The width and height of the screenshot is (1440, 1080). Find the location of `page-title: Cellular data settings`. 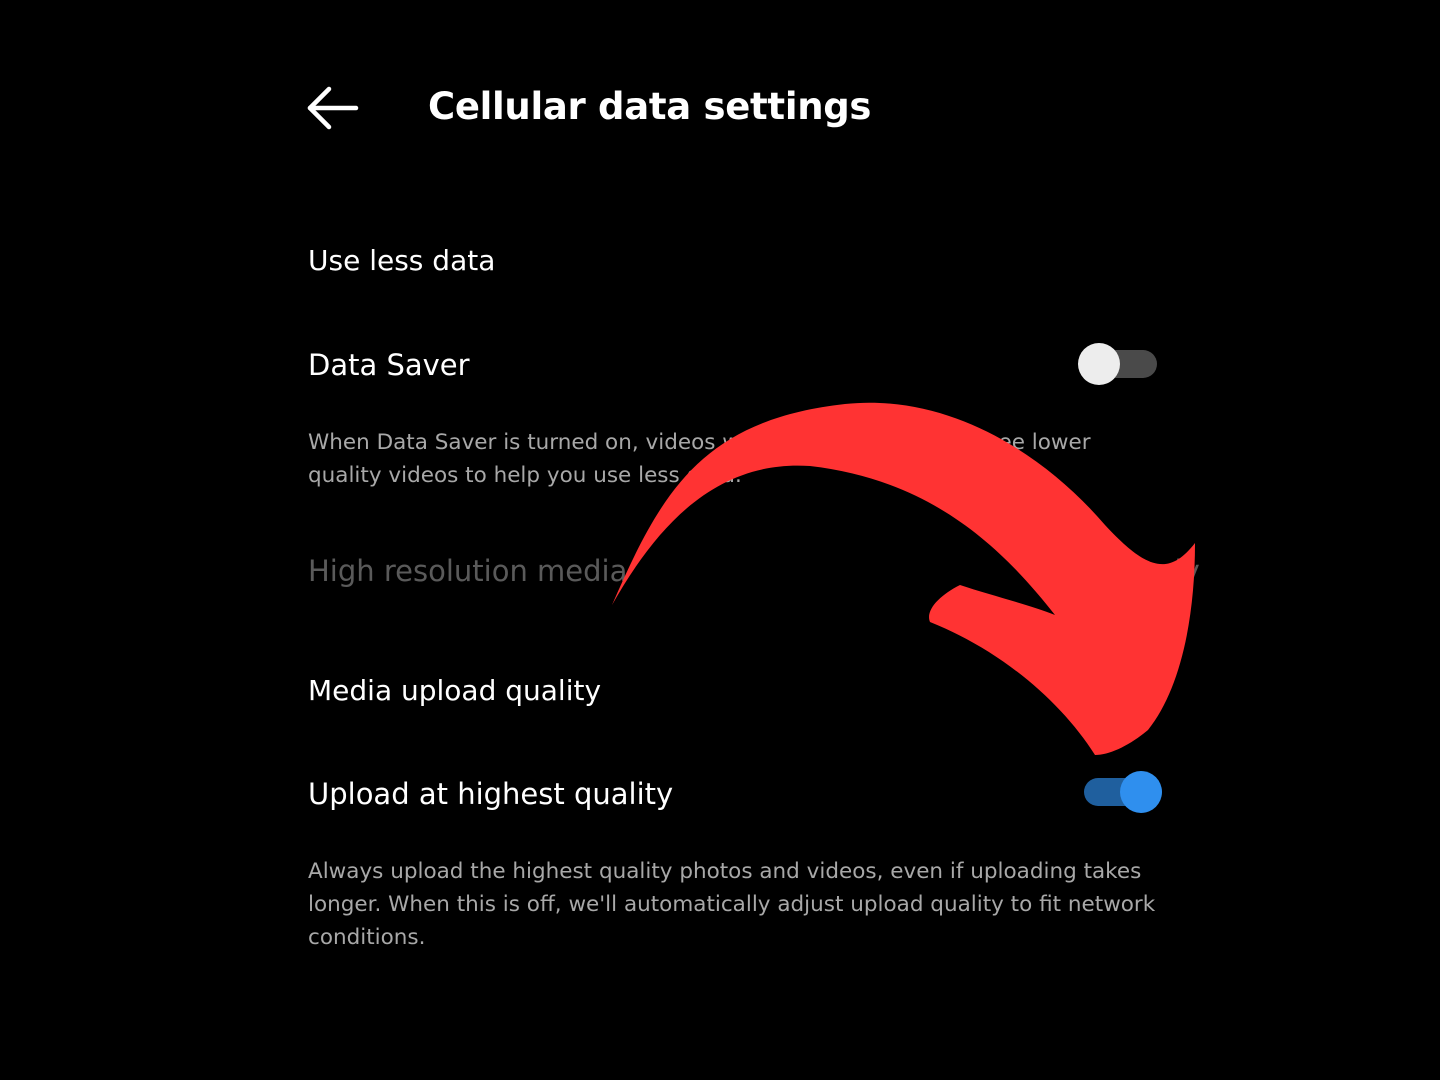

page-title: Cellular data settings is located at coordinates (650, 106).